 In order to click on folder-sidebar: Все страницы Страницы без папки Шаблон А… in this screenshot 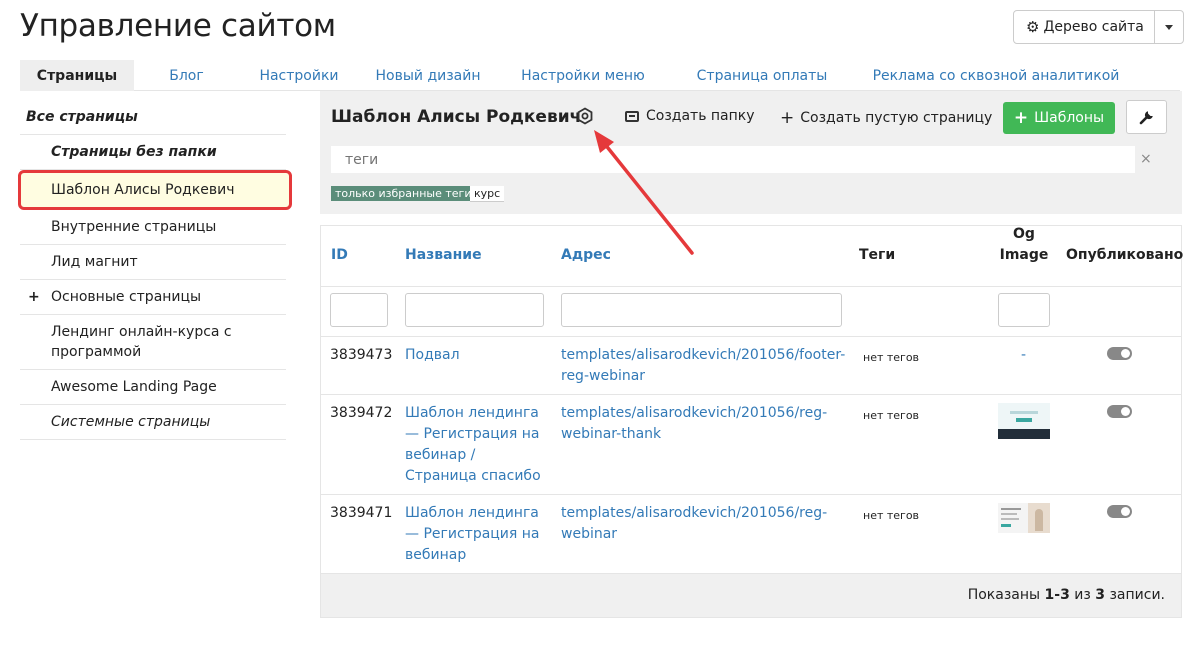, I will do `click(155, 270)`.